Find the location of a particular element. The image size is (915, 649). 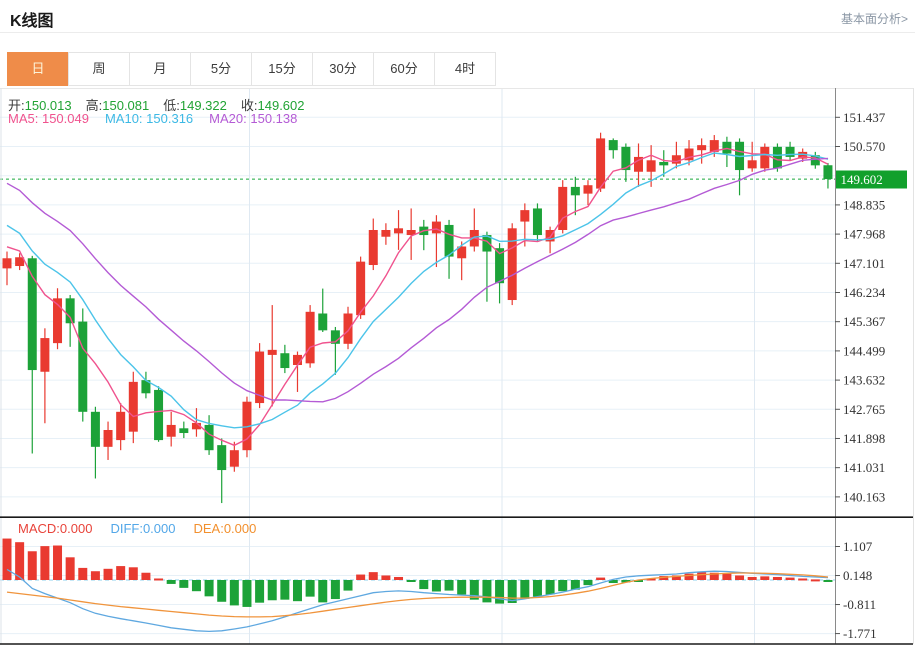

svg-text: 140.163 is located at coordinates (864, 496).